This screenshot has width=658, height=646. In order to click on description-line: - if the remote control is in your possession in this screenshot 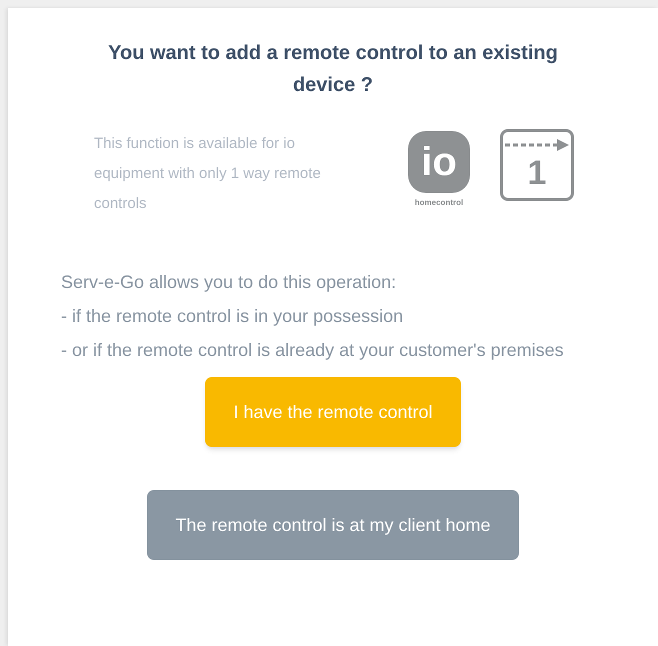, I will do `click(232, 316)`.